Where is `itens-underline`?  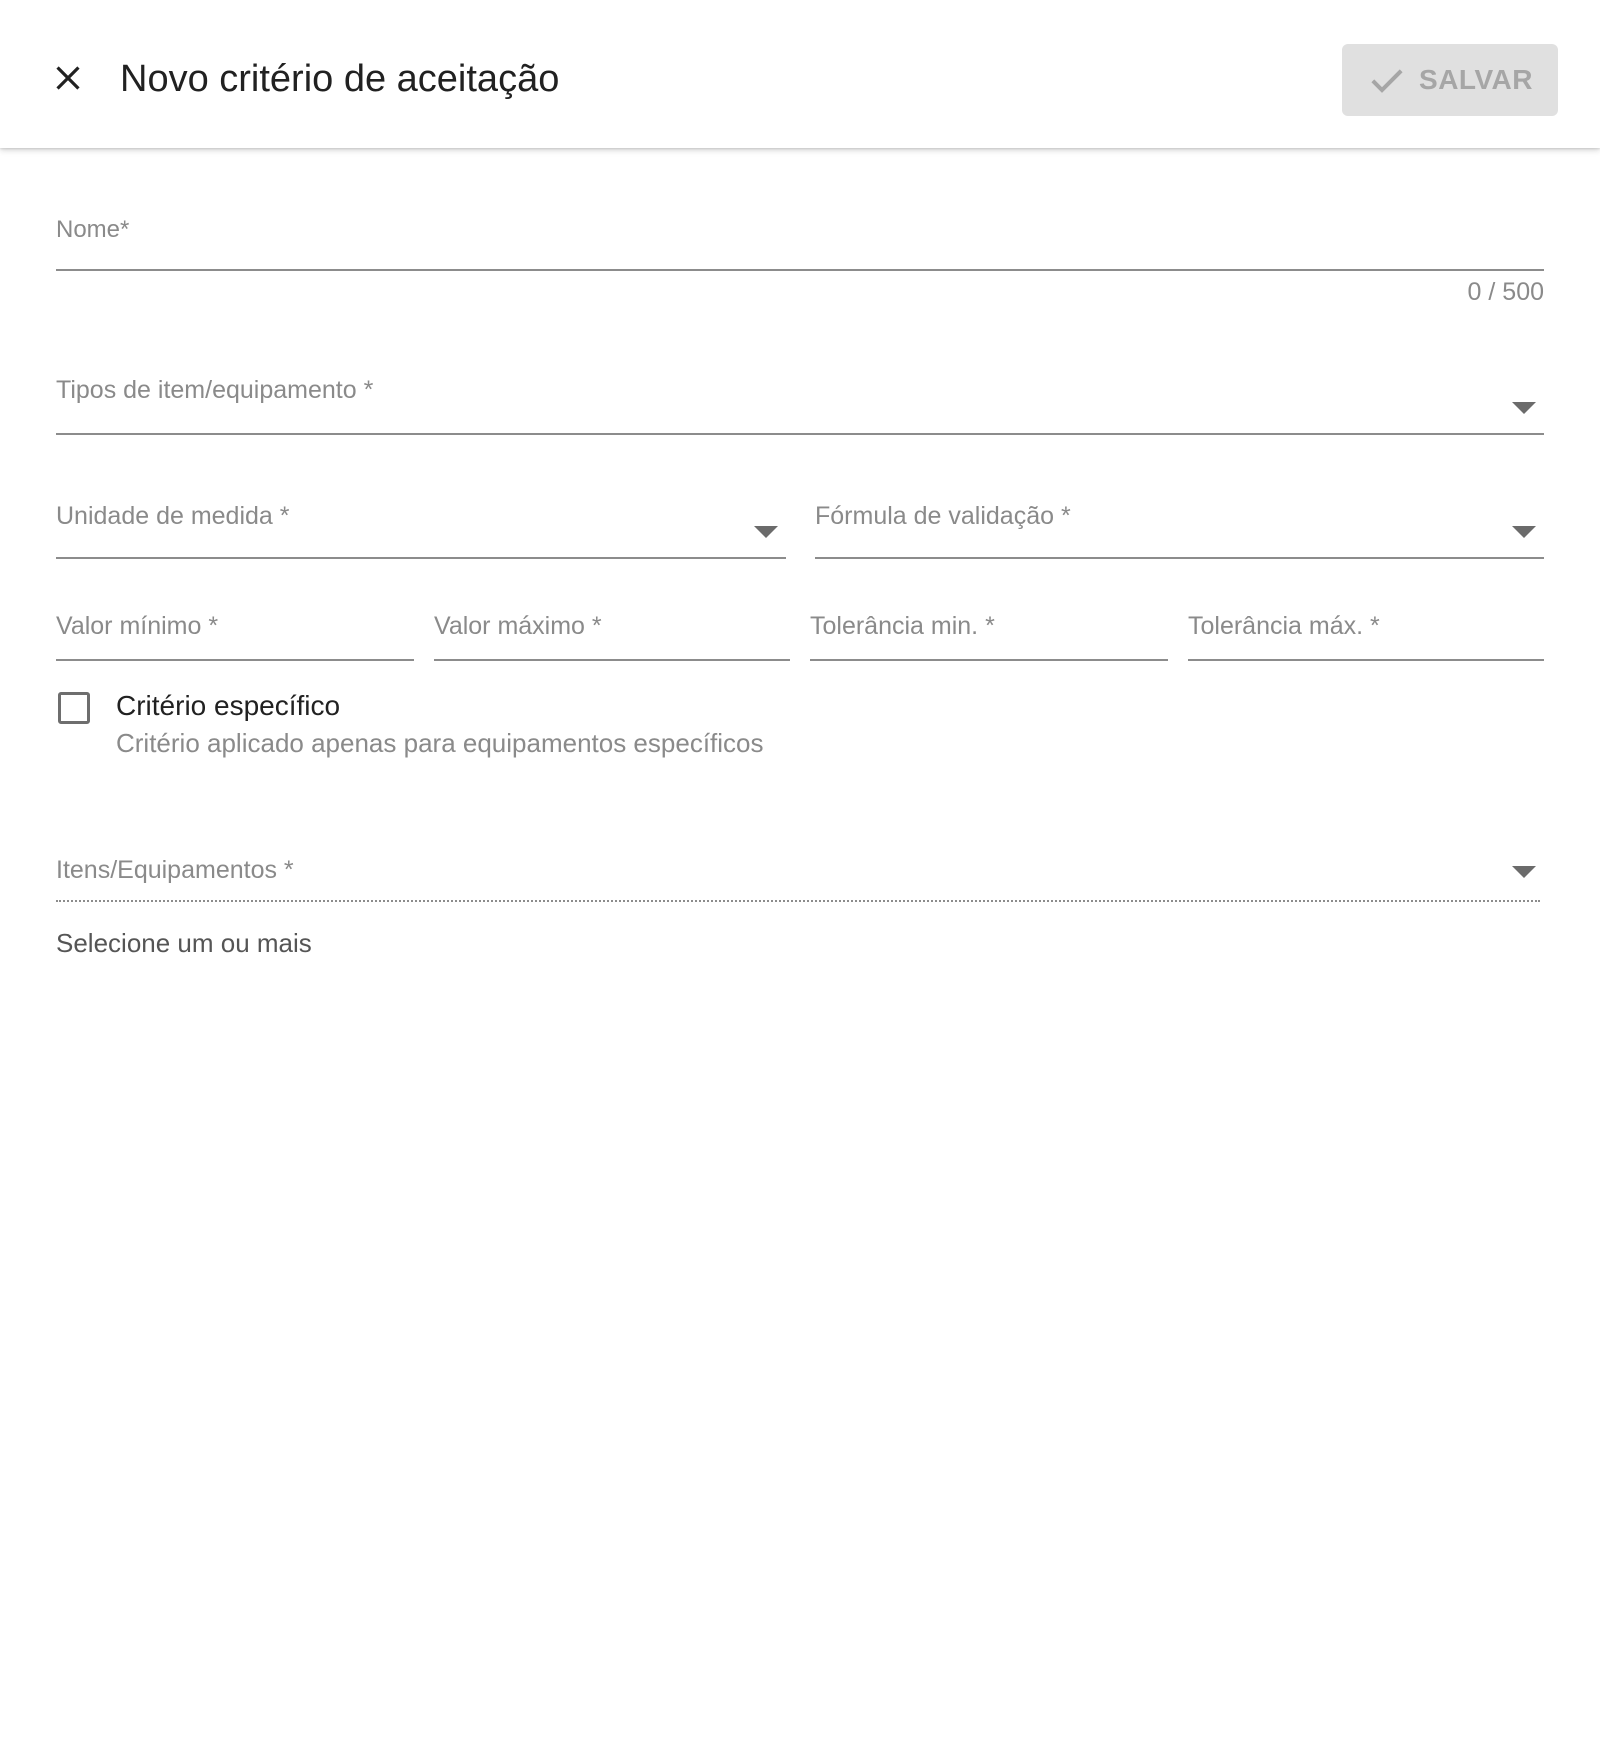 itens-underline is located at coordinates (798, 901).